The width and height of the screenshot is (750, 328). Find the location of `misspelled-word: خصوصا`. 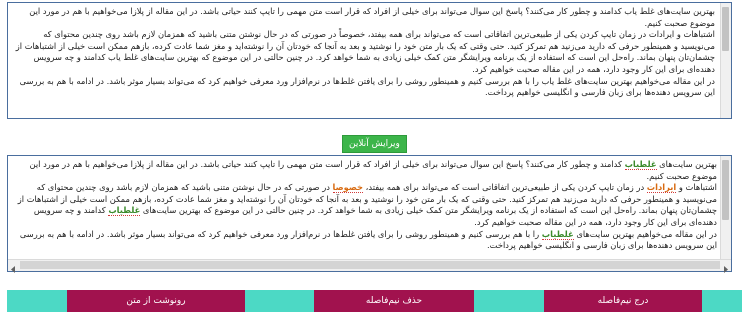

misspelled-word: خصوصا is located at coordinates (348, 188).